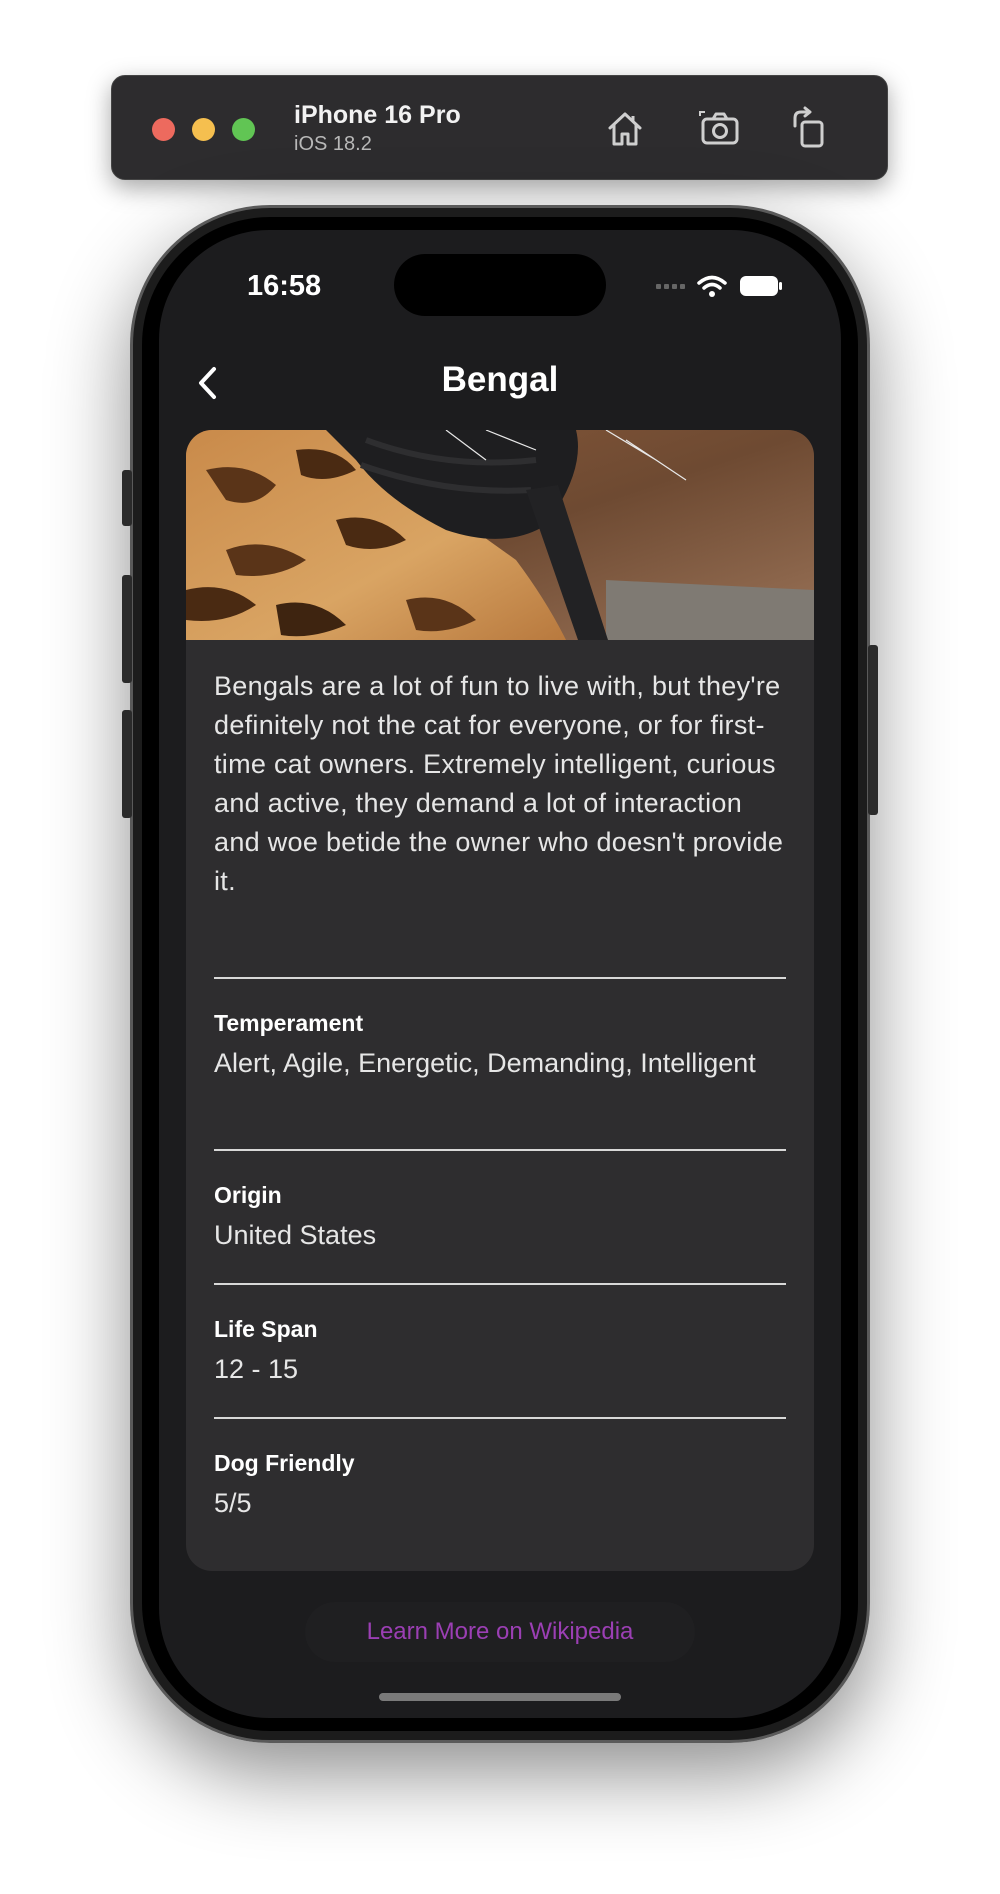  I want to click on close-window-button, so click(163, 129).